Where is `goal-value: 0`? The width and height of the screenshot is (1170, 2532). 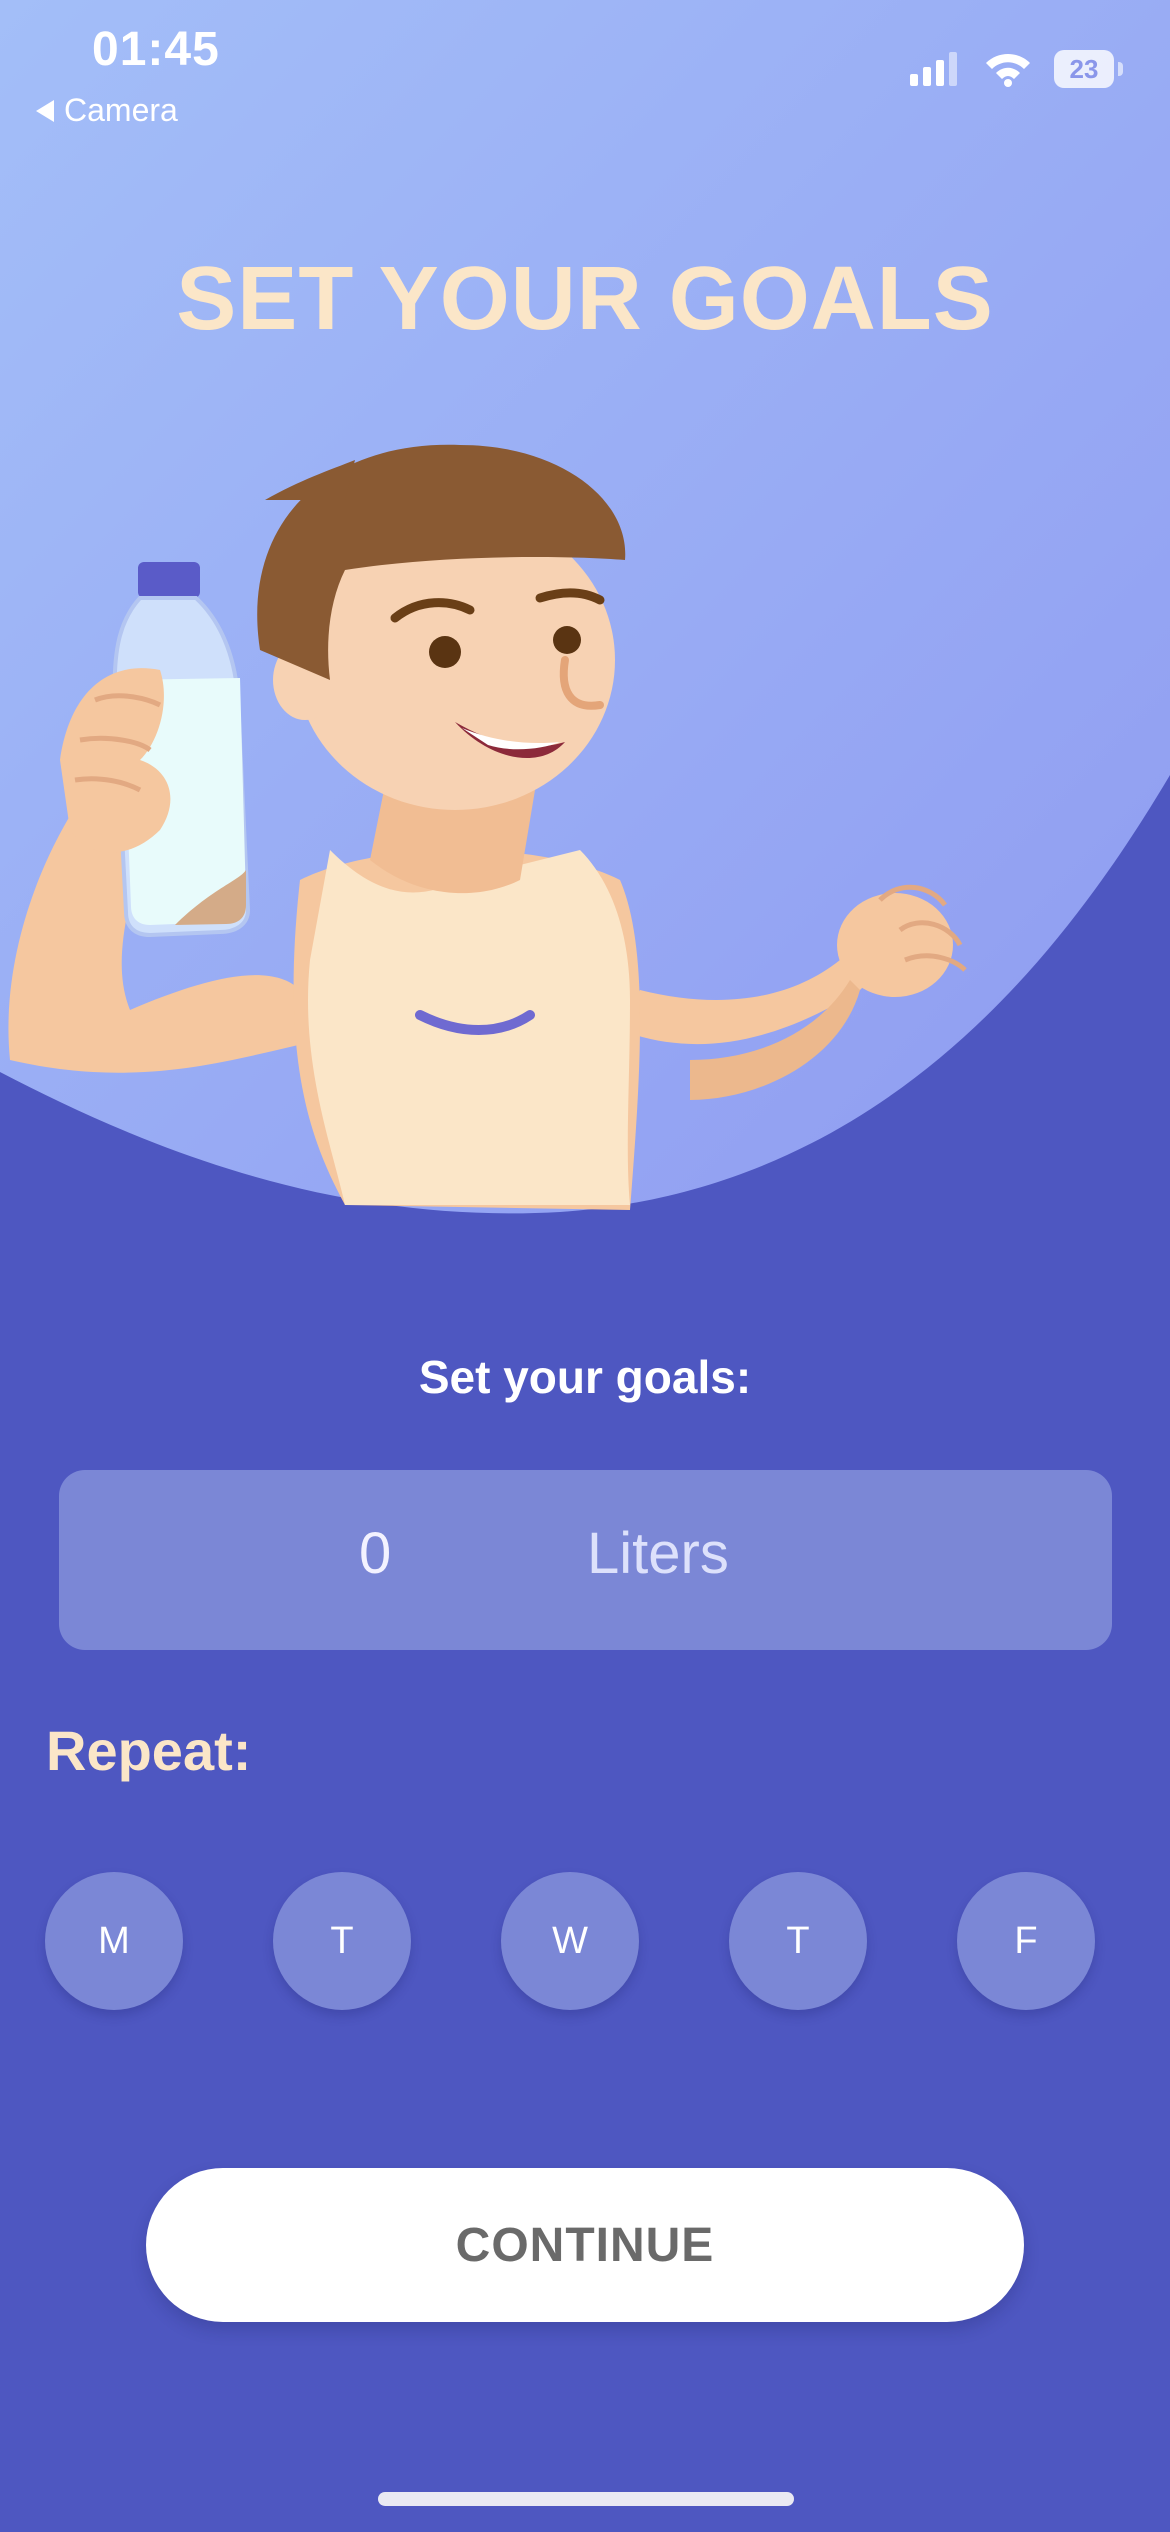
goal-value: 0 is located at coordinates (375, 1553).